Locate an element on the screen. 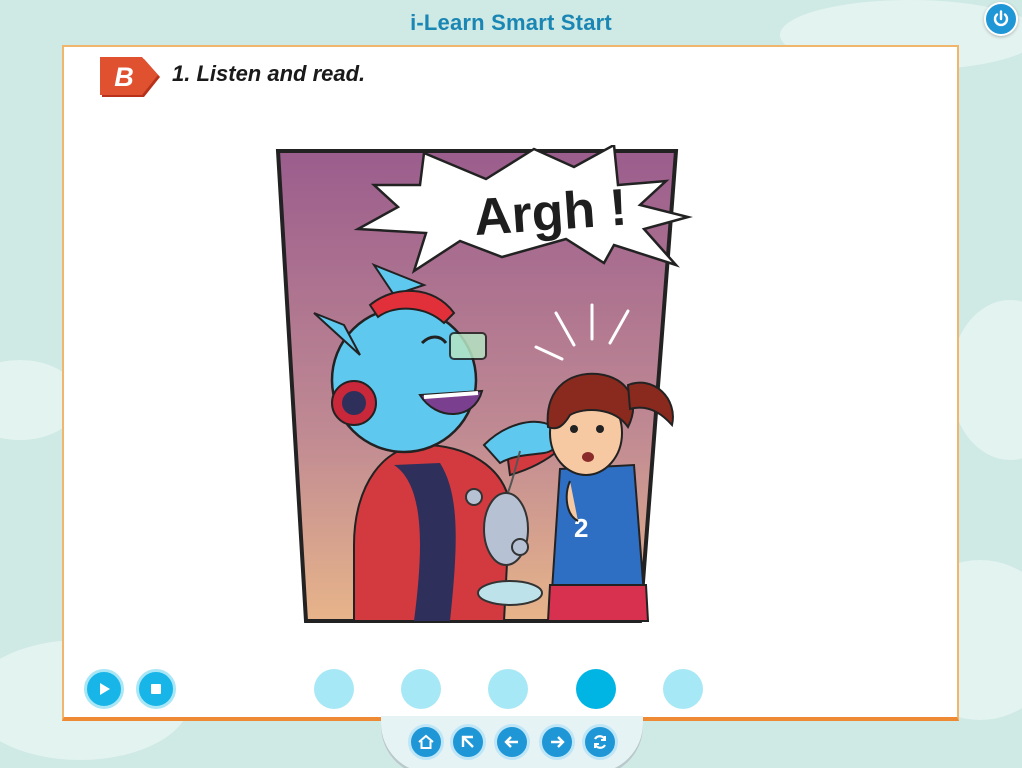 The height and width of the screenshot is (768, 1022). home-icon is located at coordinates (426, 741).